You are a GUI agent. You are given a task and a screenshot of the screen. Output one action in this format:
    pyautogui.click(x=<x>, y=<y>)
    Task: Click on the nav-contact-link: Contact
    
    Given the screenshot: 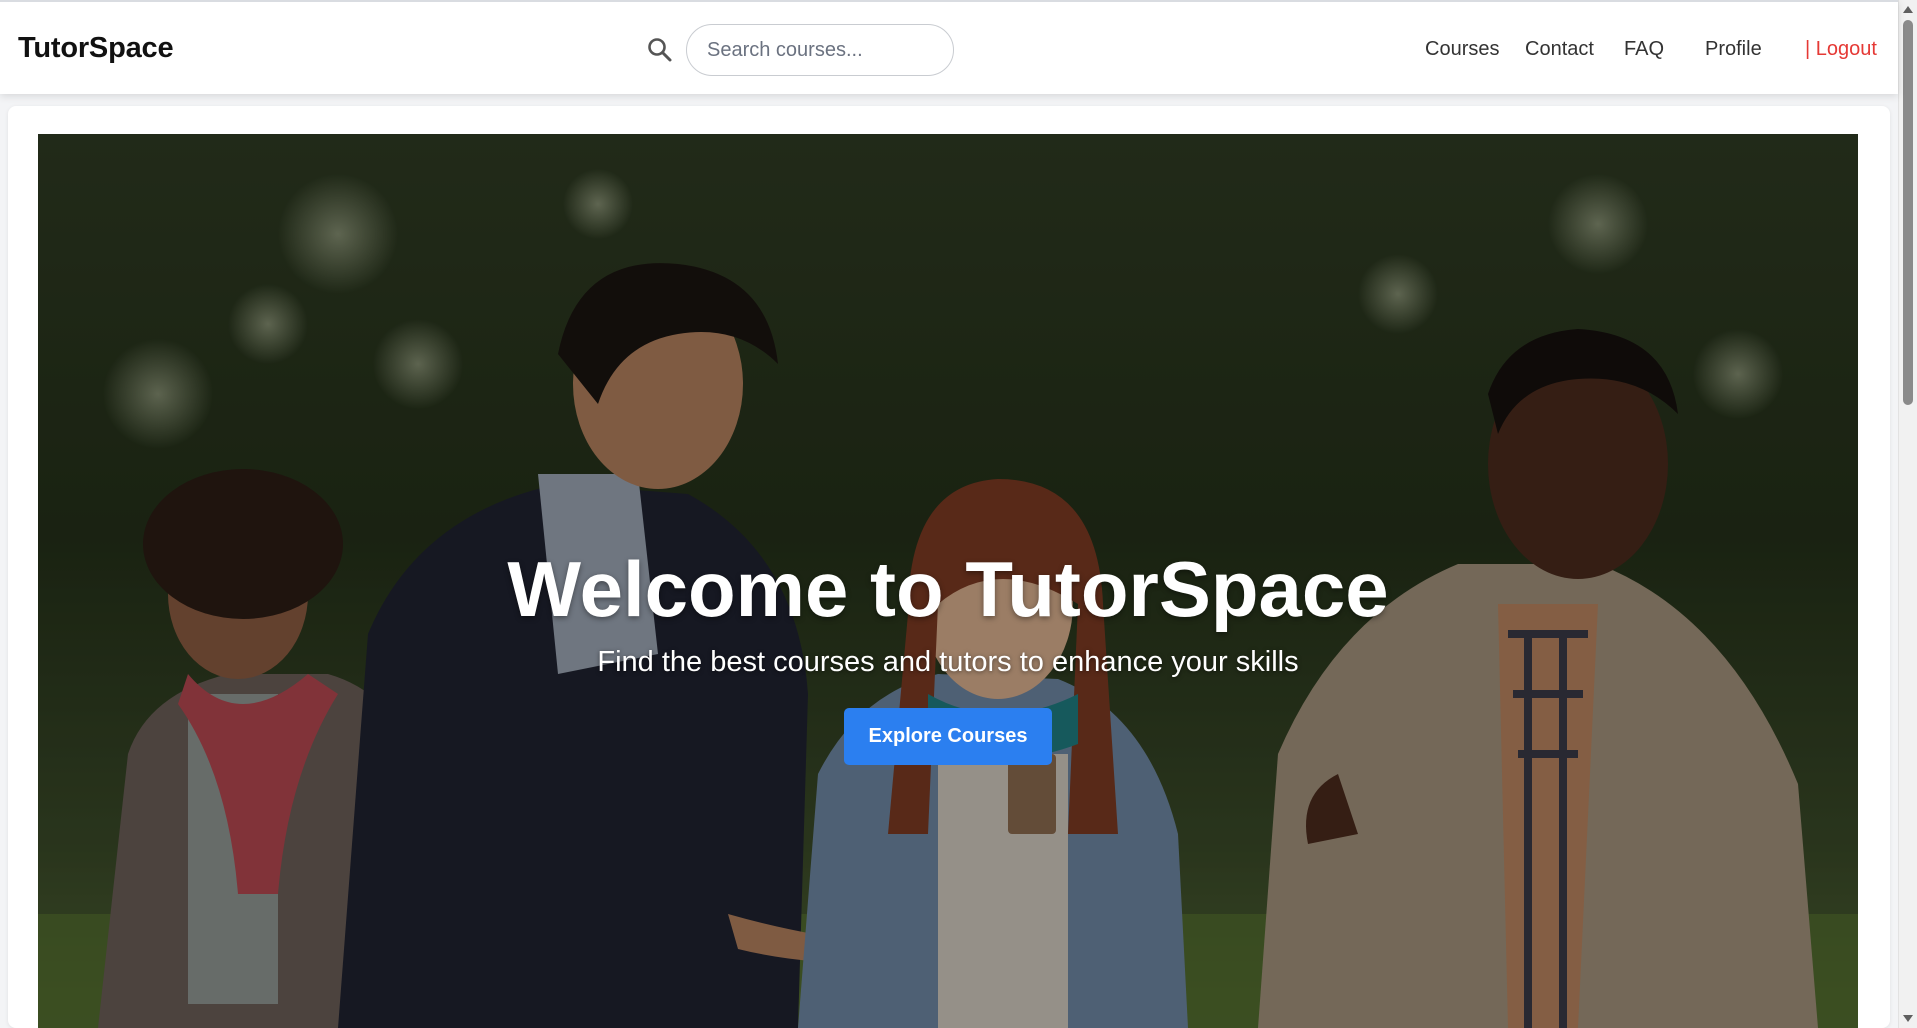 What is the action you would take?
    pyautogui.click(x=1559, y=49)
    